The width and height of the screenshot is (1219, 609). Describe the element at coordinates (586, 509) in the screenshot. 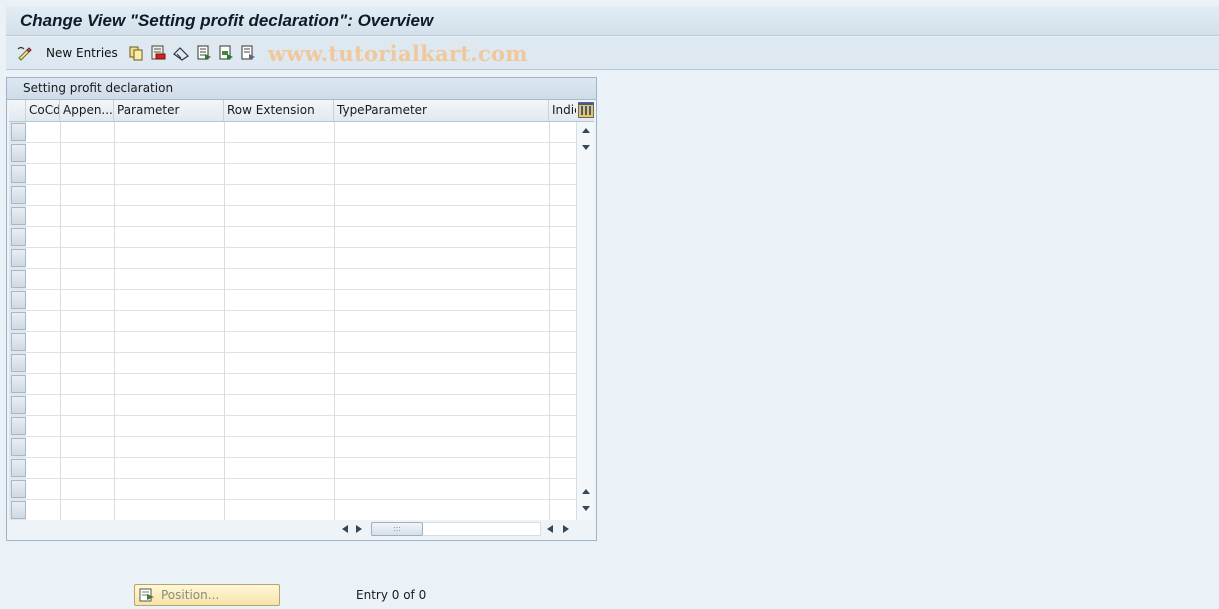

I see `scroll-page-down-icon` at that location.